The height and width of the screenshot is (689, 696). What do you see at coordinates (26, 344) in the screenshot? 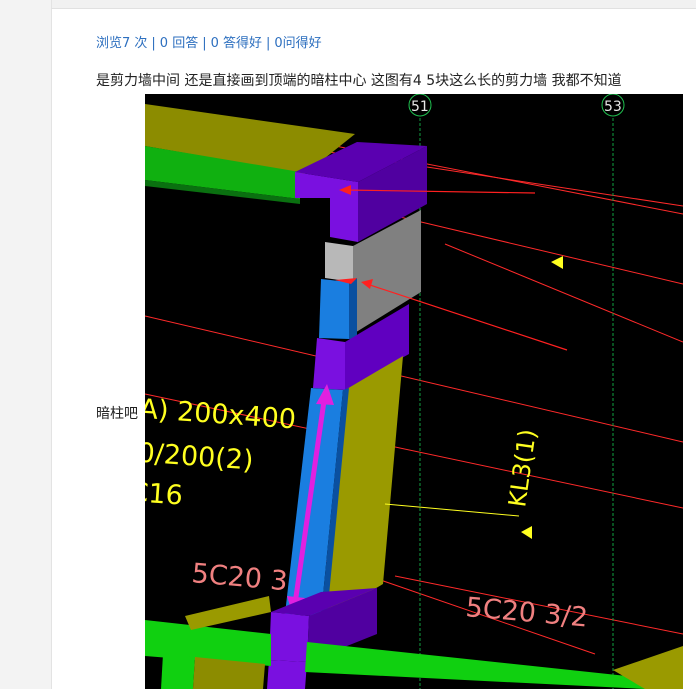
I see `left-rail` at bounding box center [26, 344].